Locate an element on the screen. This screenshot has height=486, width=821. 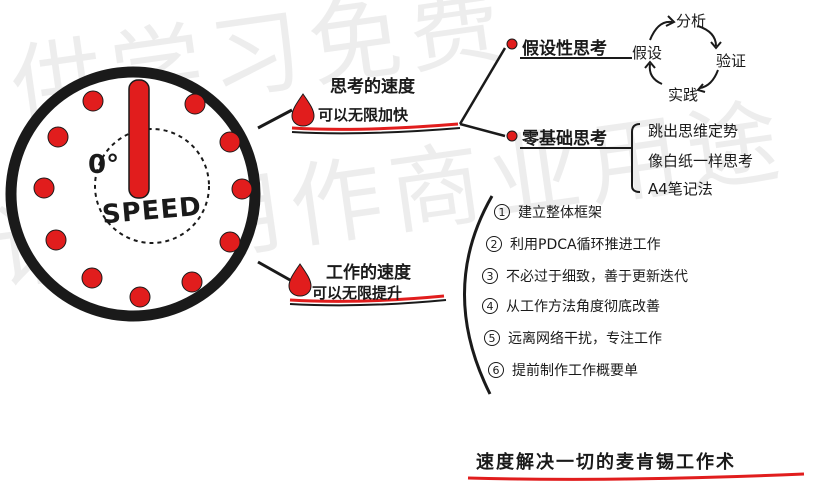
work-list-item: 4 从工作方法角度彻底改善 is located at coordinates (571, 306).